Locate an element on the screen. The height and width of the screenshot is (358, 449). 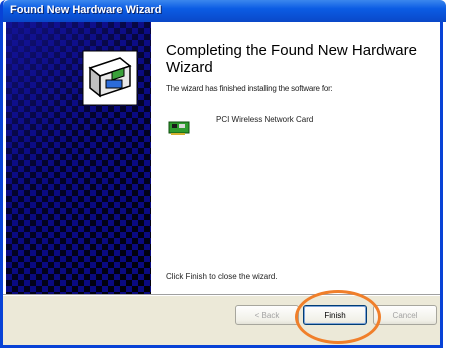
cancel-button: Cancel is located at coordinates (405, 315).